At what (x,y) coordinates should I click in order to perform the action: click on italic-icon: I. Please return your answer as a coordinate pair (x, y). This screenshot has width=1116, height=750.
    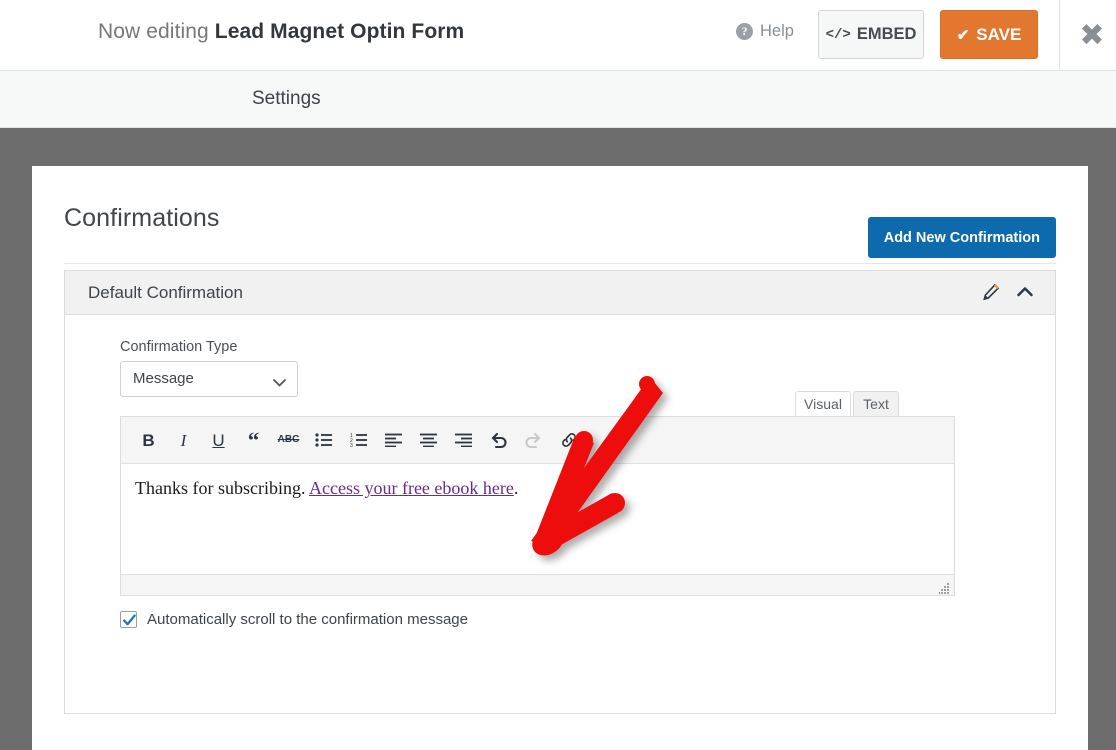
    Looking at the image, I should click on (183, 440).